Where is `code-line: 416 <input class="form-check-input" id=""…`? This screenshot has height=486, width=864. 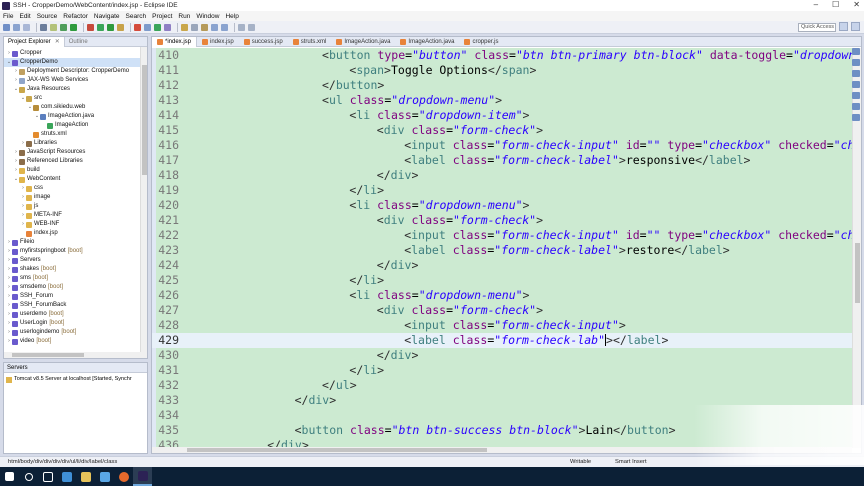
code-line: 416 <input class="form-check-input" id=""… is located at coordinates (502, 145).